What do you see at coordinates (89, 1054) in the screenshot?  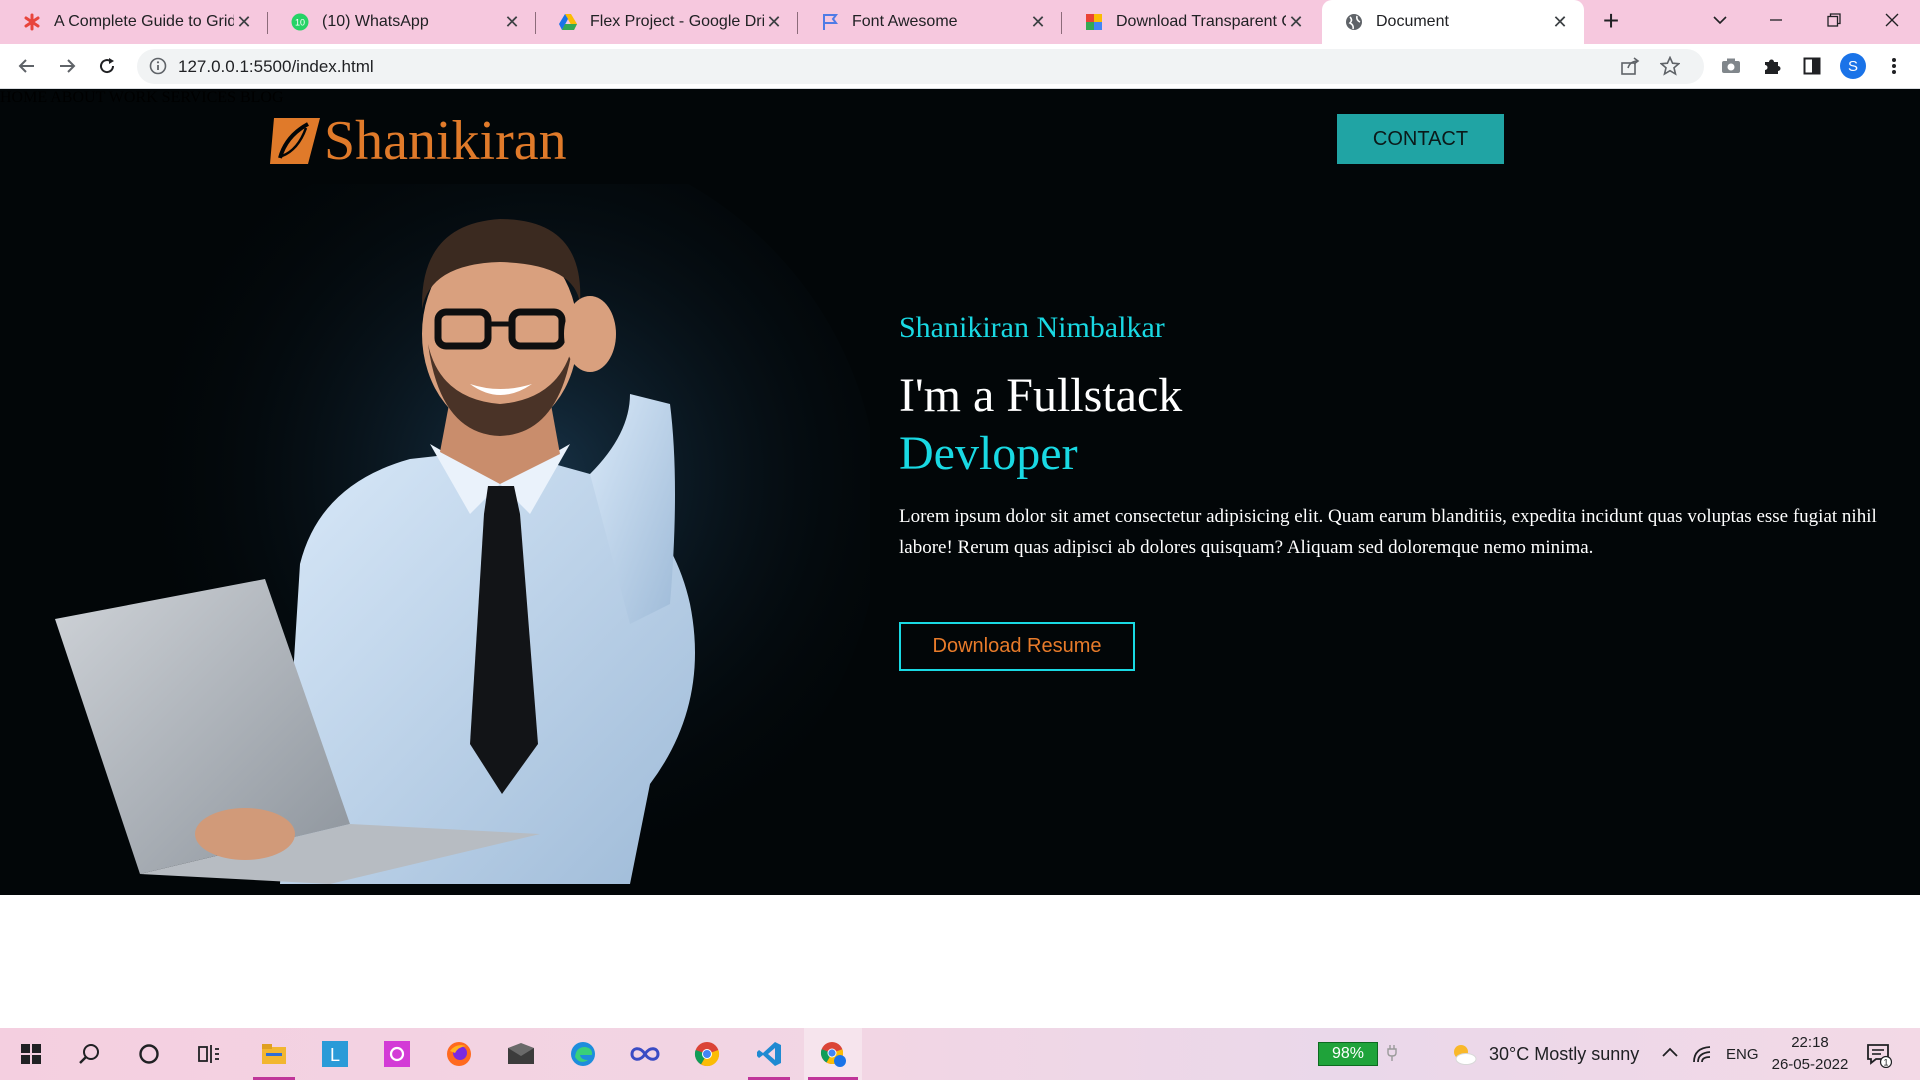 I see `search-icon` at bounding box center [89, 1054].